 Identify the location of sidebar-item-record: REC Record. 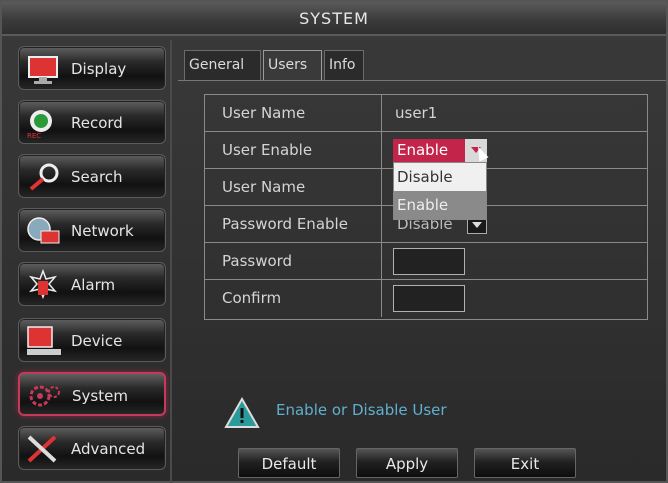
(92, 122).